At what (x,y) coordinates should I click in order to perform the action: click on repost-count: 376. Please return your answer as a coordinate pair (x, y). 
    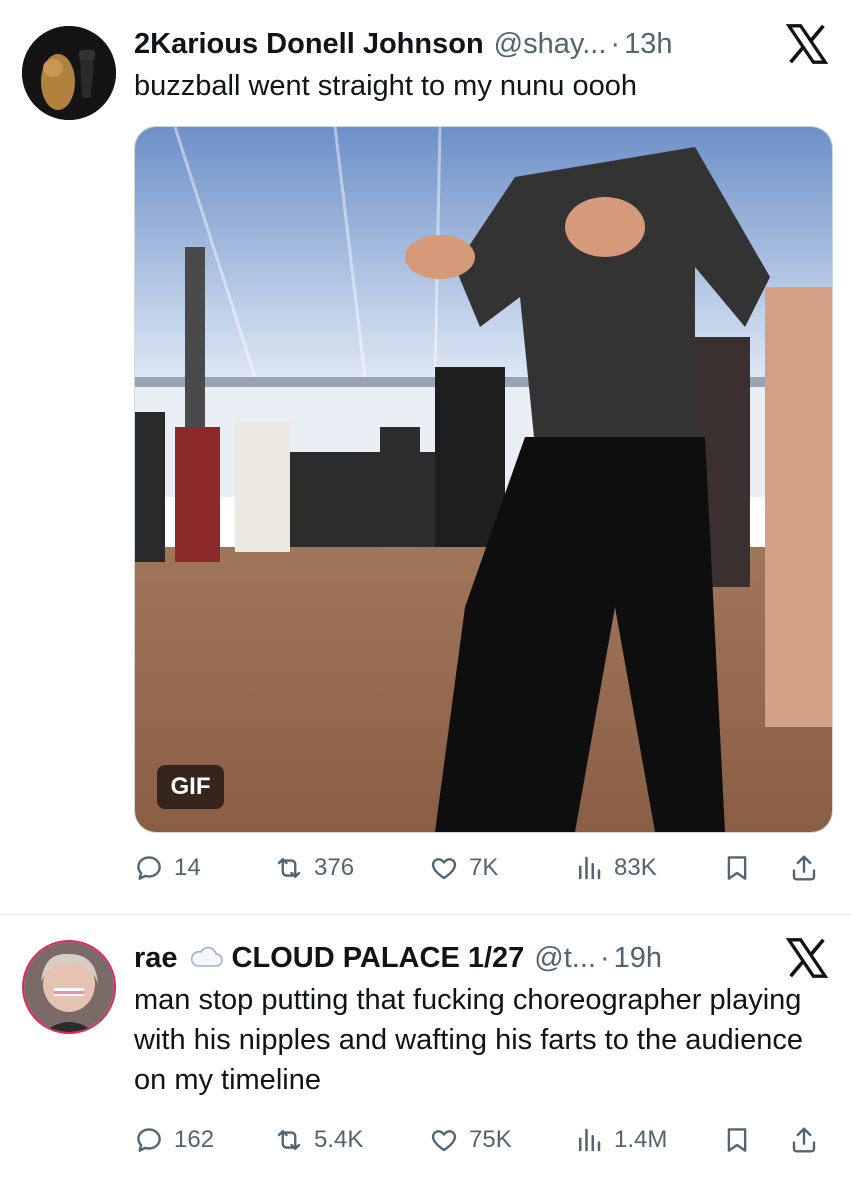
    Looking at the image, I should click on (334, 867).